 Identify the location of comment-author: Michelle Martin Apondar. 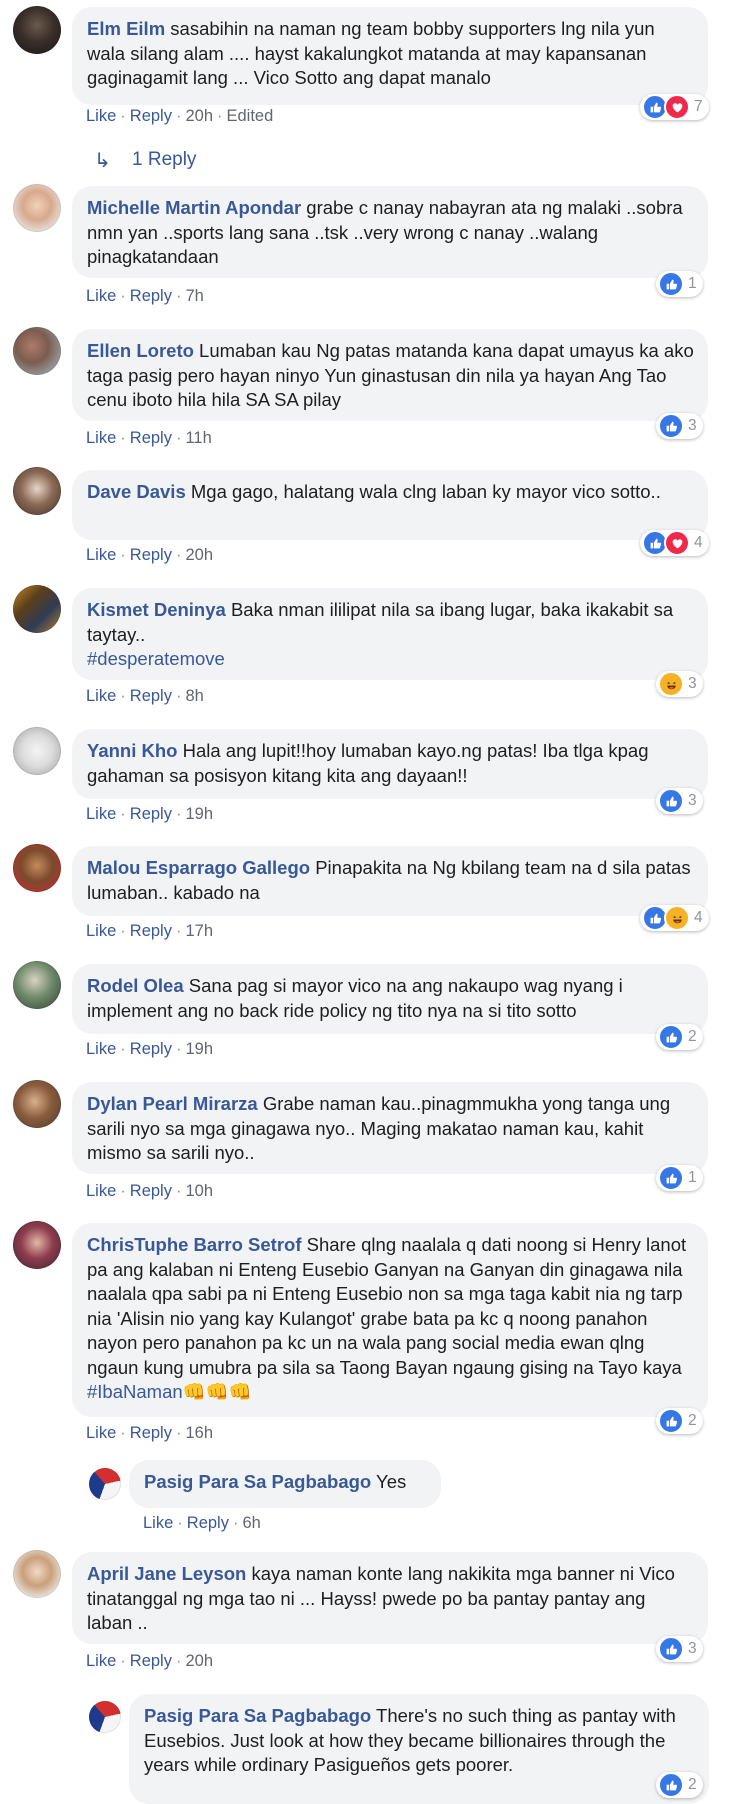
(194, 207).